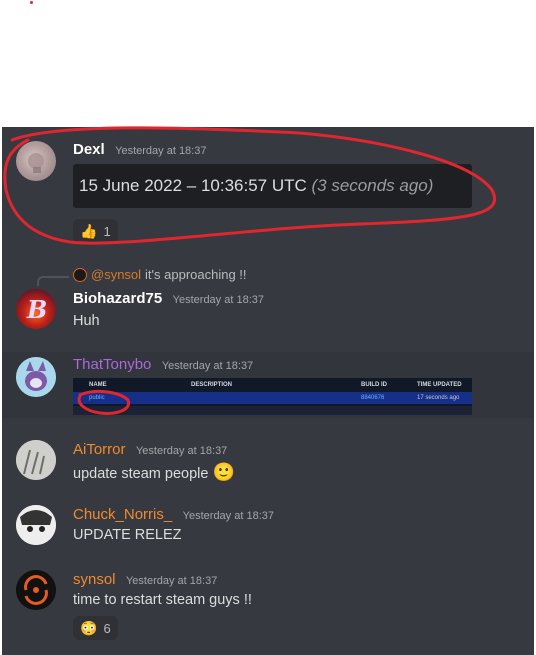 This screenshot has width=536, height=655. What do you see at coordinates (94, 579) in the screenshot?
I see `username: synsol` at bounding box center [94, 579].